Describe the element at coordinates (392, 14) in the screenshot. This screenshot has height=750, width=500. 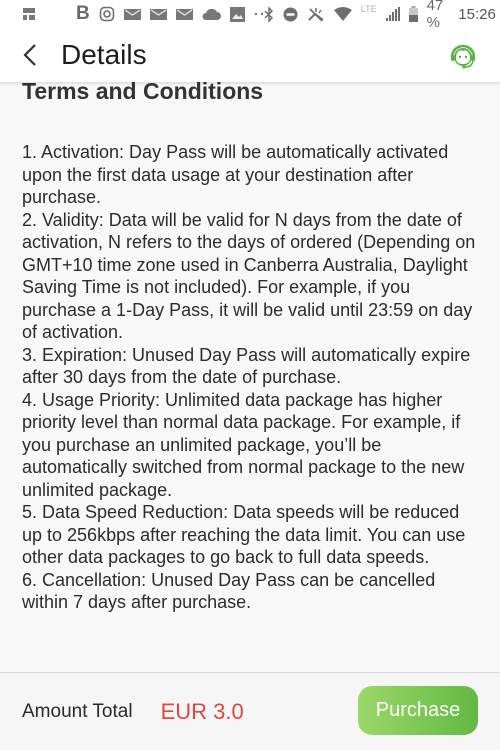
I see `signal-icon` at that location.